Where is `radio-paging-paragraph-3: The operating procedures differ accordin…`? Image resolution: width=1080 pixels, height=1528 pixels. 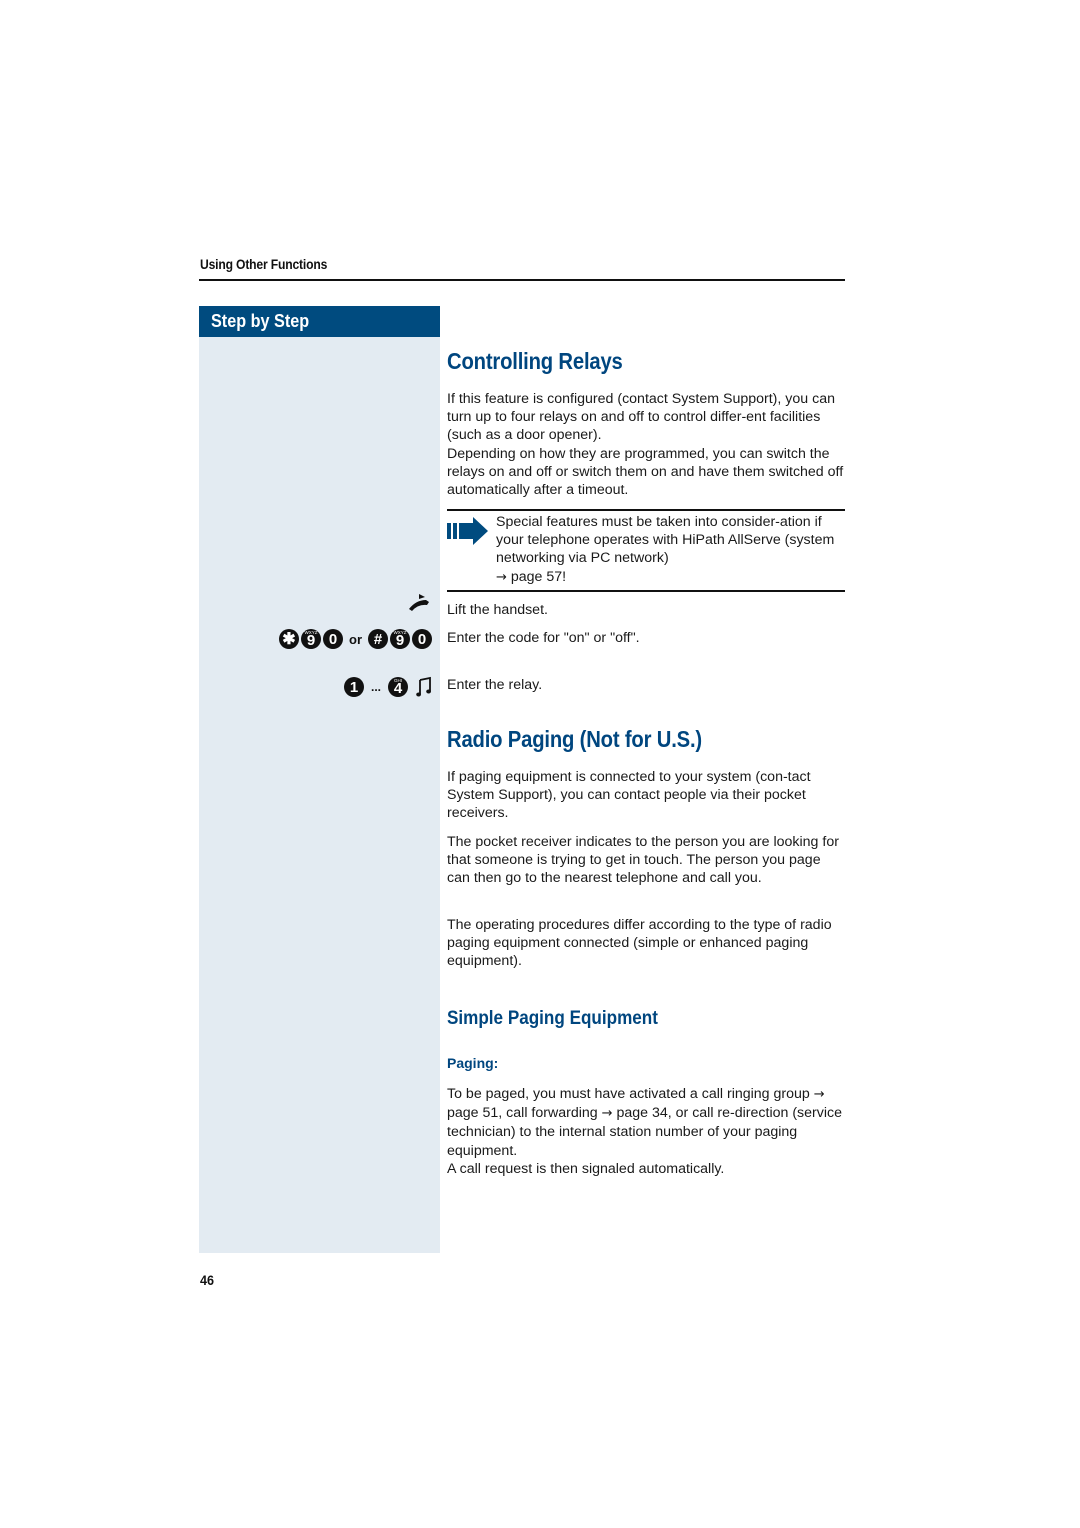 radio-paging-paragraph-3: The operating procedures differ accordin… is located at coordinates (639, 943).